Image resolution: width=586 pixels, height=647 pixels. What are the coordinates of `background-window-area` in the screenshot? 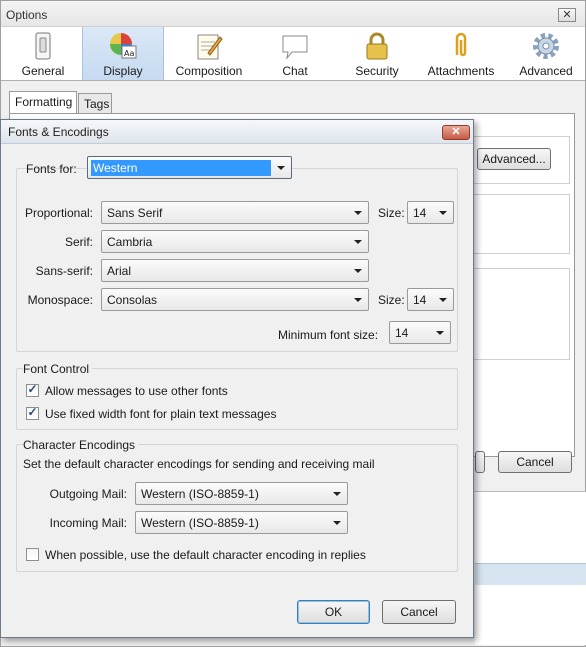 It's located at (530, 527).